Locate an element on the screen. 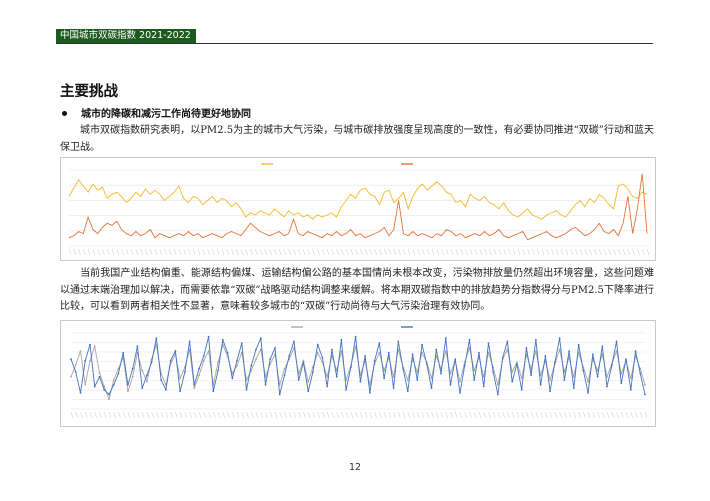 This screenshot has height=501, width=710. header-title: 中国城市双碳指数 2021-2022 is located at coordinates (126, 36).